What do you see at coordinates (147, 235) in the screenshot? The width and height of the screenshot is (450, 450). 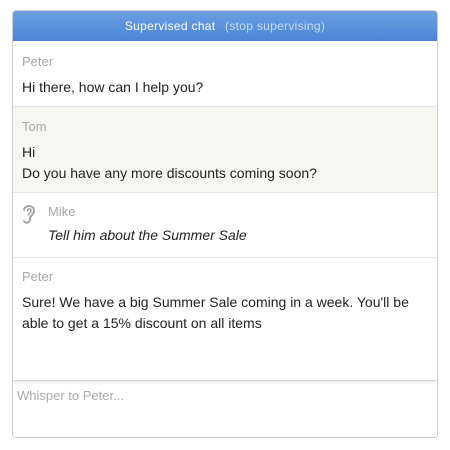 I see `message-text: Tell him about the Summer Sale` at bounding box center [147, 235].